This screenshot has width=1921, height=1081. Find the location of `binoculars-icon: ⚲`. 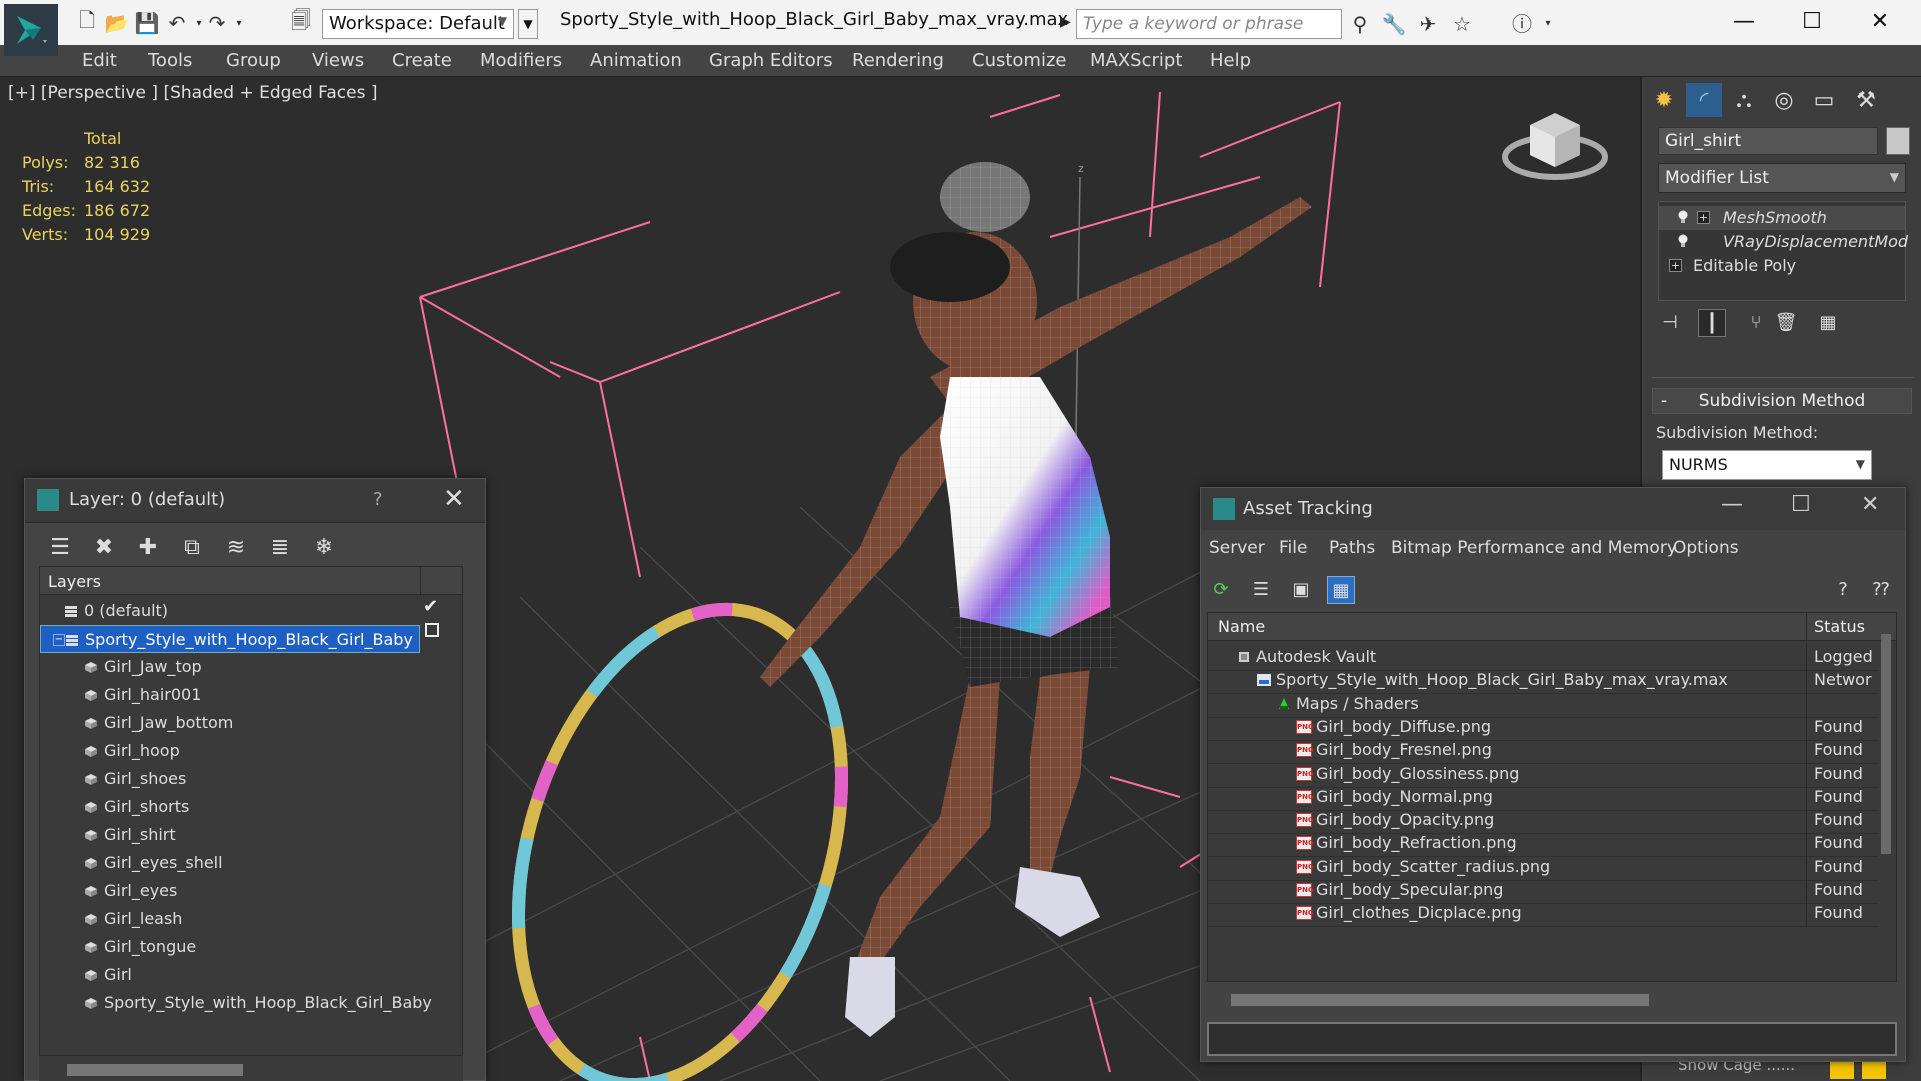

binoculars-icon: ⚲ is located at coordinates (1360, 24).